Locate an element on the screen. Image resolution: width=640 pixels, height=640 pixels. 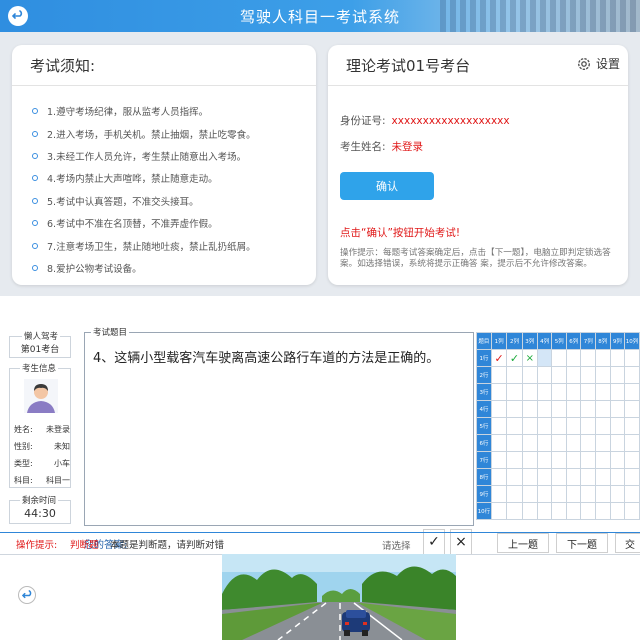
confirm-button: 确认 is located at coordinates (387, 186).